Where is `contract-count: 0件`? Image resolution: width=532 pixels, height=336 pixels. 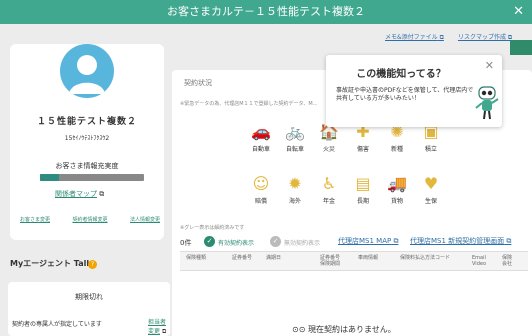 contract-count: 0件 is located at coordinates (186, 243).